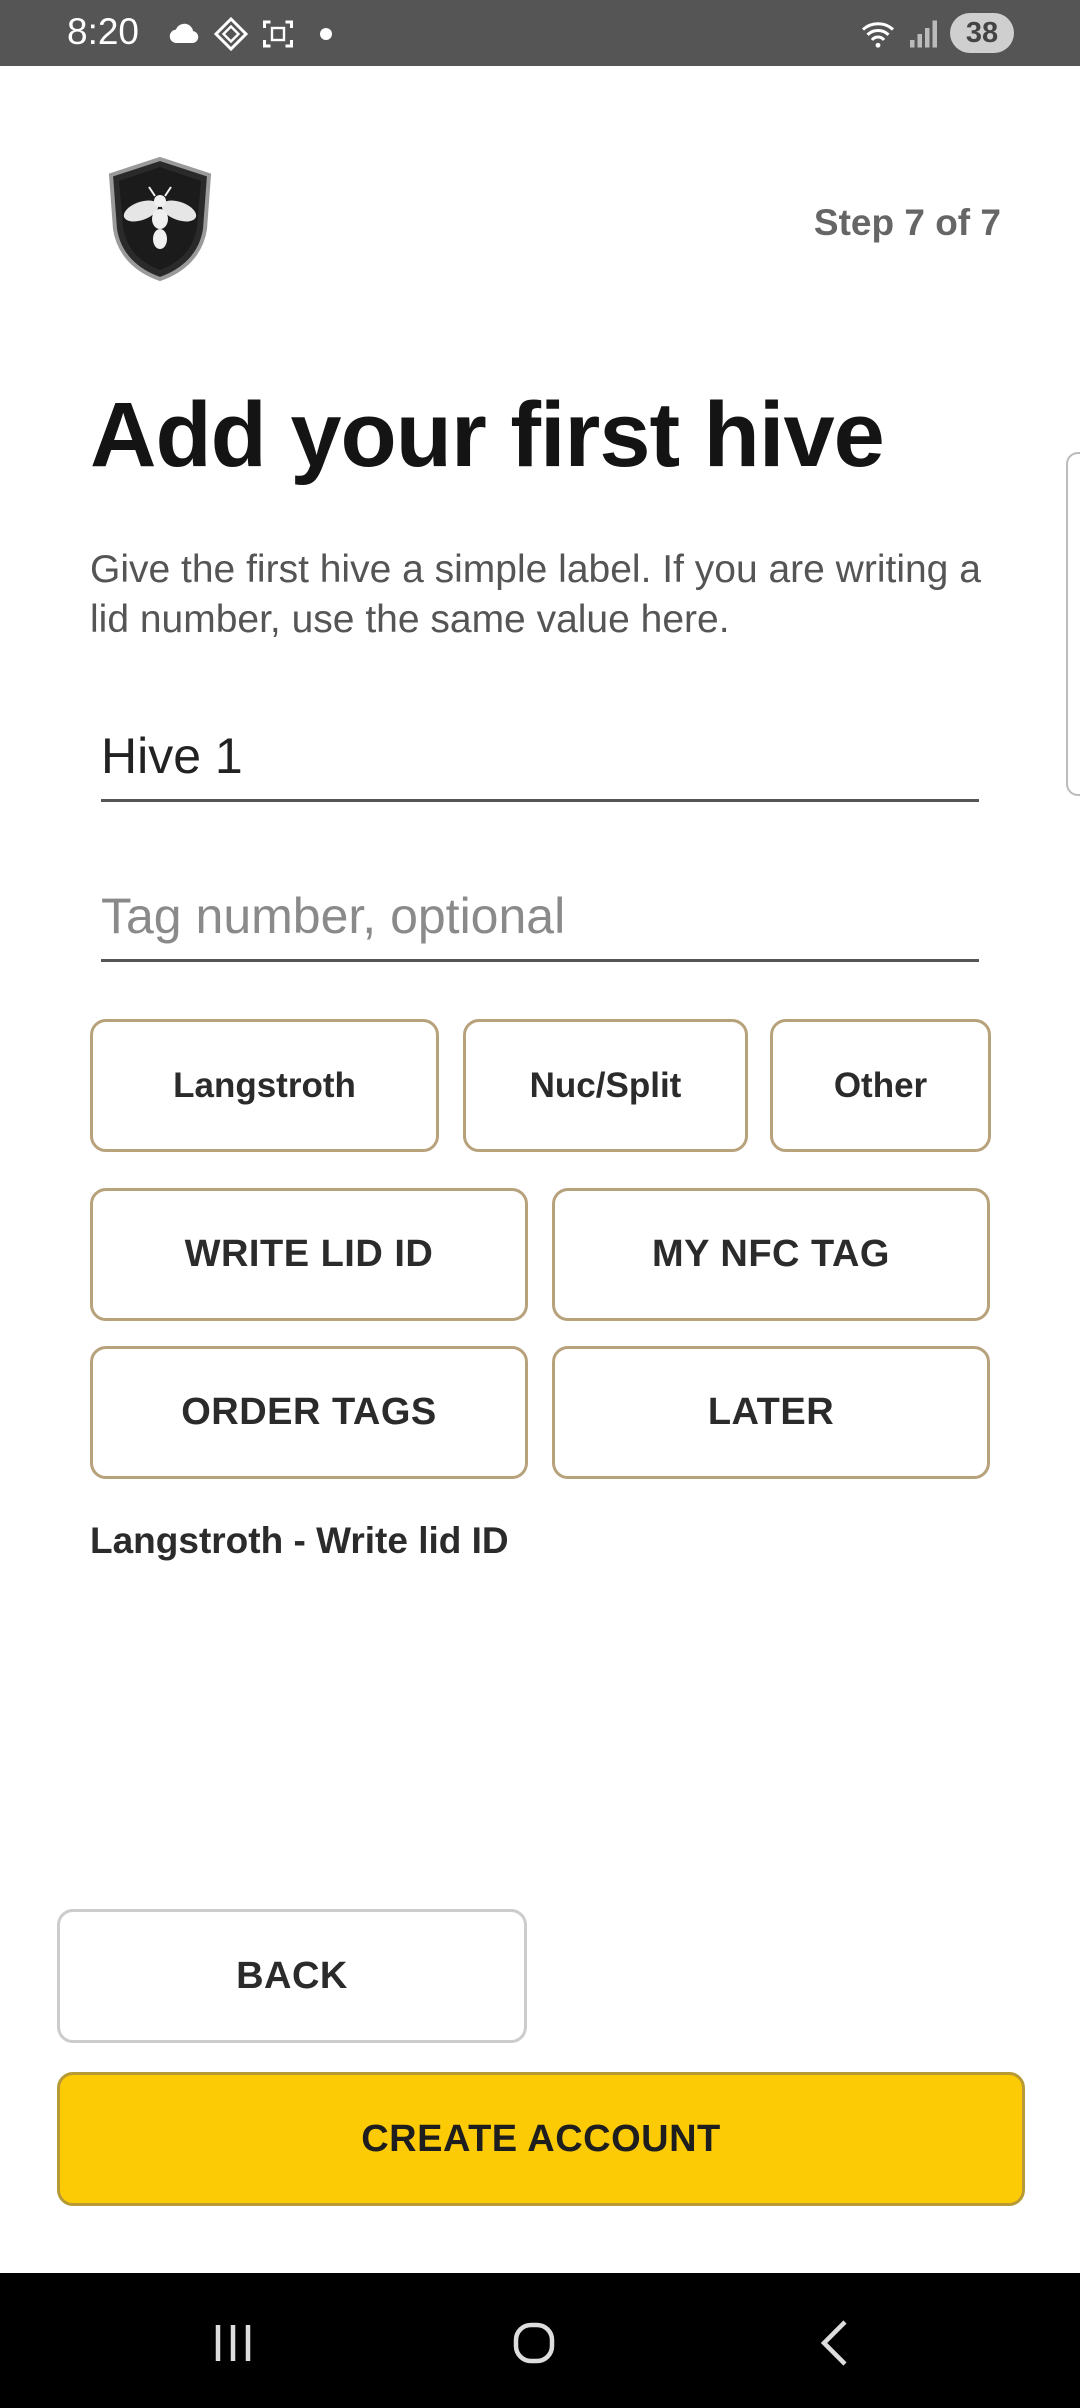 This screenshot has height=2408, width=1080. I want to click on hive-type-other-button: Other, so click(880, 1085).